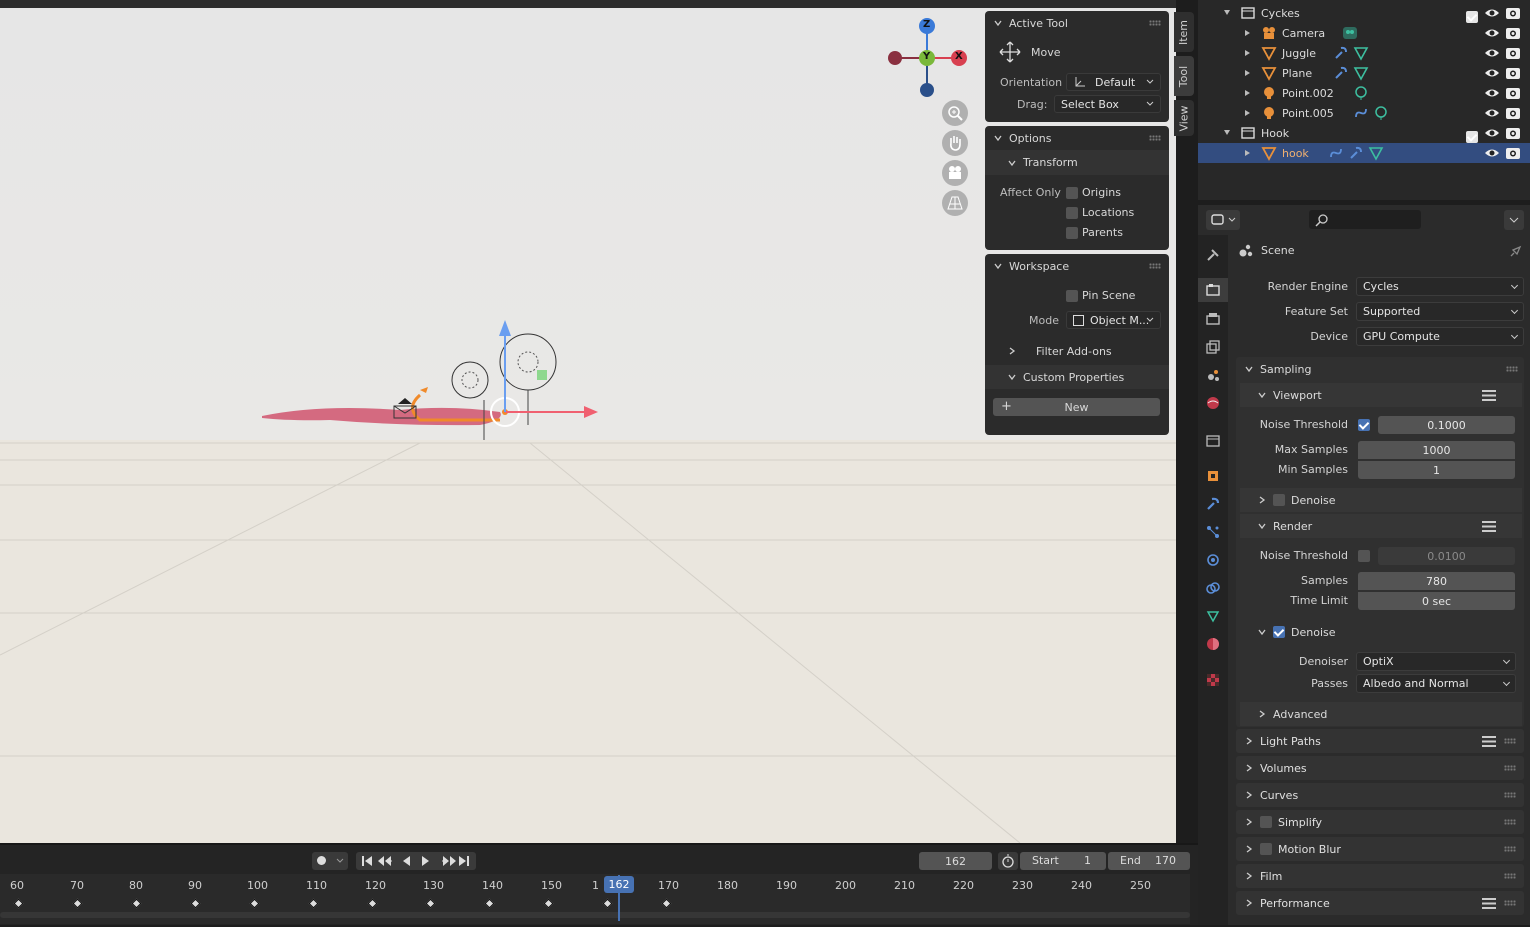 This screenshot has height=927, width=1530. What do you see at coordinates (1072, 233) in the screenshot?
I see `parents-checkbox` at bounding box center [1072, 233].